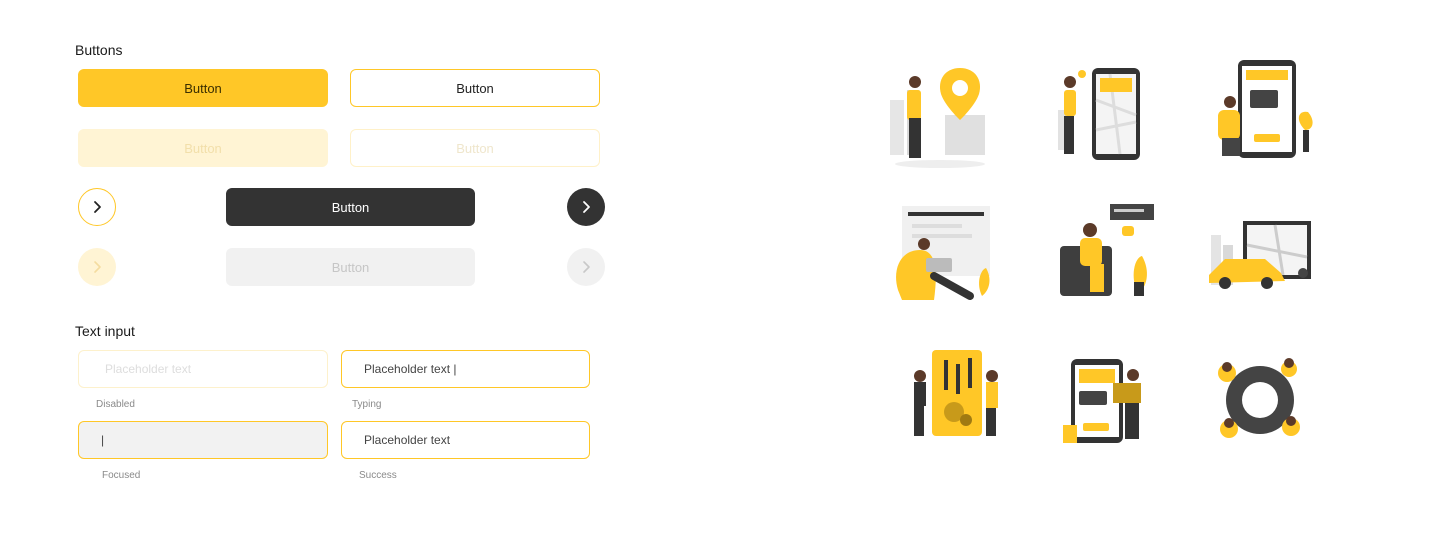 The width and height of the screenshot is (1449, 556). I want to click on focused-caption: Focused, so click(121, 475).